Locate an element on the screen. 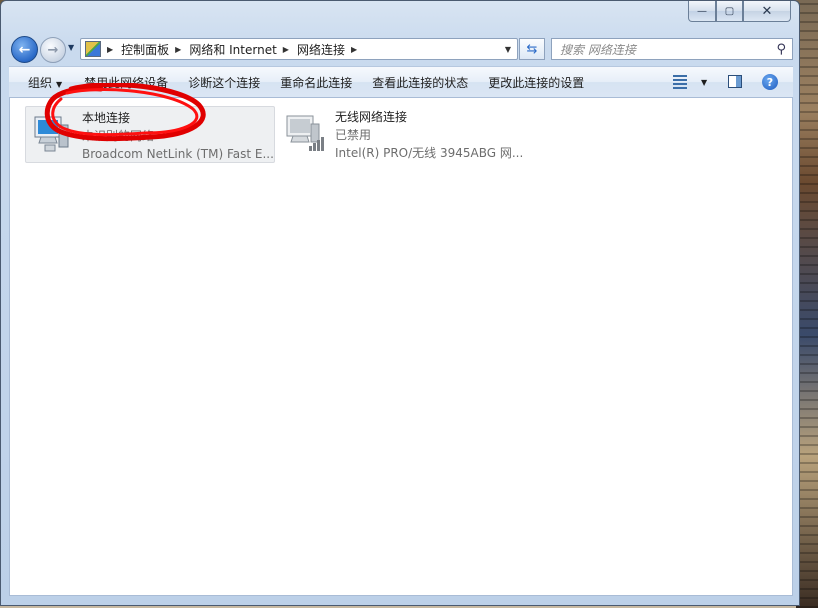 The image size is (818, 608). address-dropdown-icon: ▼ is located at coordinates (508, 49).